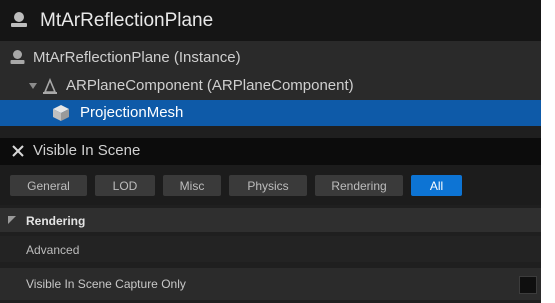 The height and width of the screenshot is (303, 555). I want to click on tree-item-arplanecomponent: ARPlaneComponent (ARPlaneComponent), so click(270, 86).